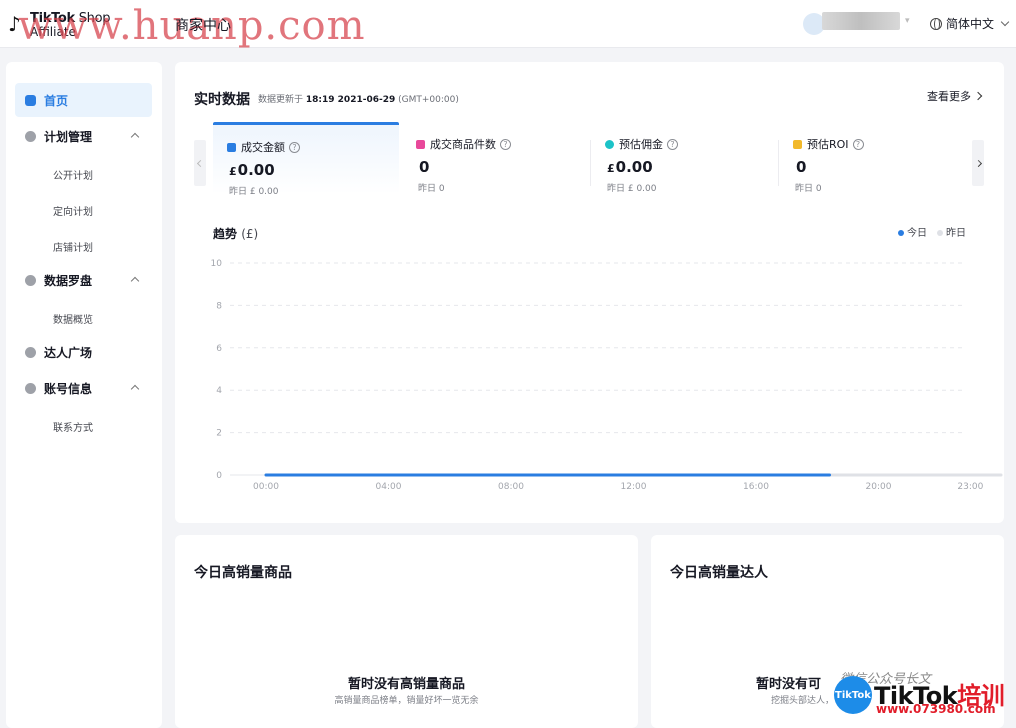 This screenshot has width=1016, height=728. Describe the element at coordinates (56, 100) in the screenshot. I see `sidebar-item-label: 首页` at that location.